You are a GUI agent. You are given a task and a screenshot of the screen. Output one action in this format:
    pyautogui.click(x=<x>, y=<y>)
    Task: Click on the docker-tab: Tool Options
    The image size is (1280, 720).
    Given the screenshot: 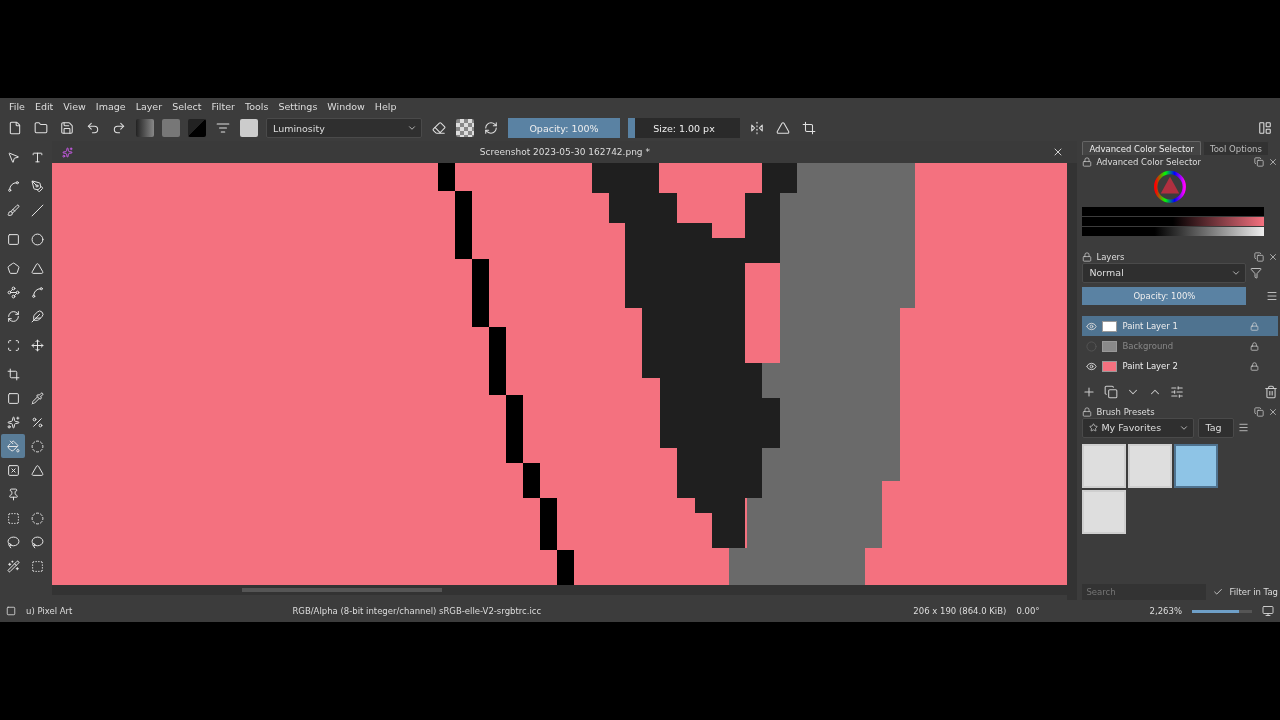 What is the action you would take?
    pyautogui.click(x=1235, y=148)
    